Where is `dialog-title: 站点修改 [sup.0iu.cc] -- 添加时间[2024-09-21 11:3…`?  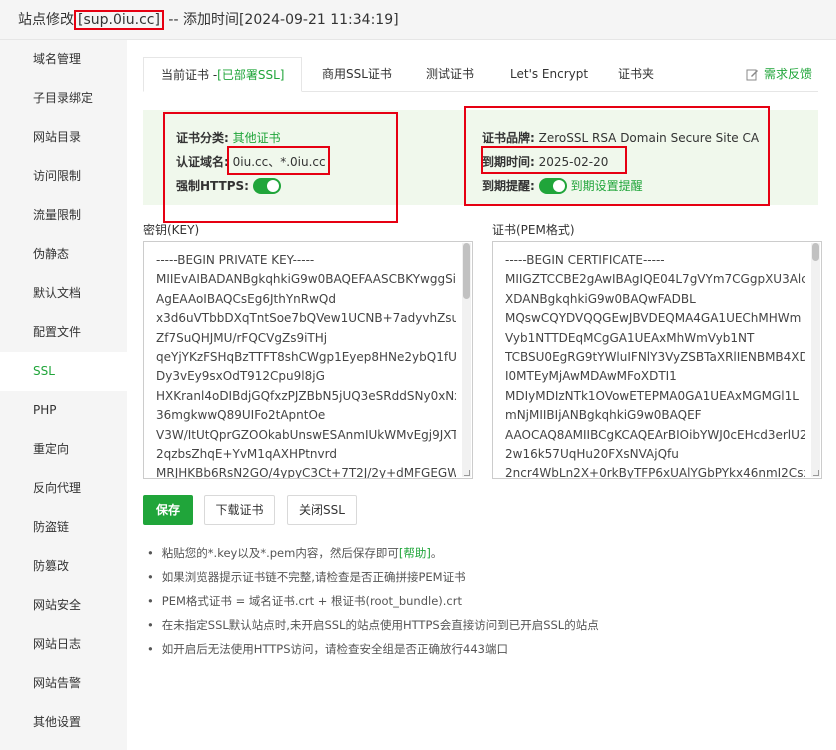
dialog-title: 站点修改 [sup.0iu.cc] -- 添加时间[2024-09-21 11:3… is located at coordinates (208, 19).